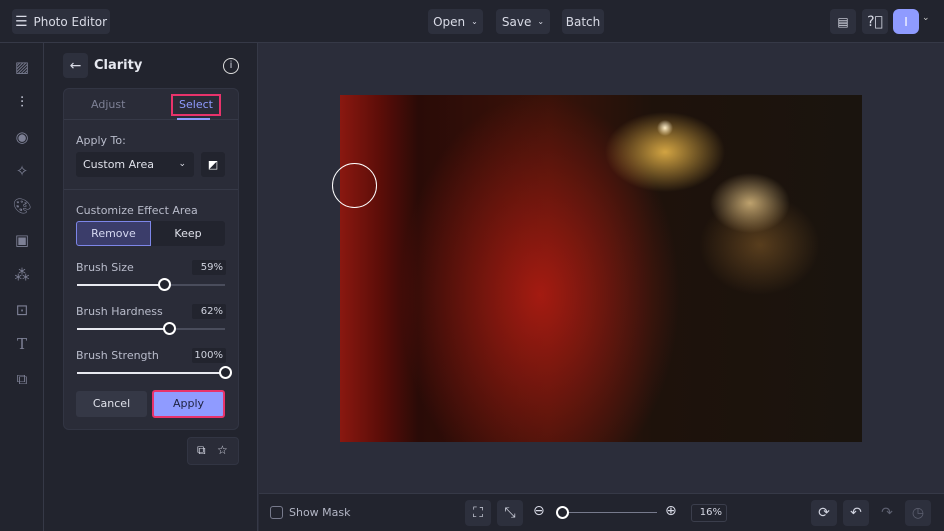  What do you see at coordinates (201, 450) in the screenshot?
I see `duplicate-icon: ⧉` at bounding box center [201, 450].